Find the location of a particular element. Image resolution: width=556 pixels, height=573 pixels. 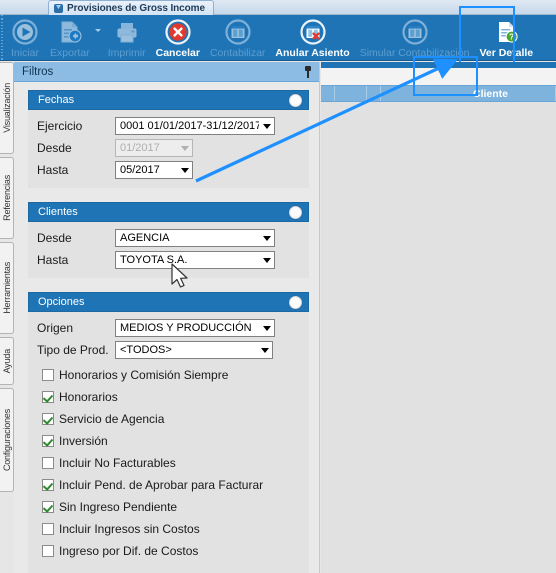

filters-panel-header: Filtros is located at coordinates (166, 72).